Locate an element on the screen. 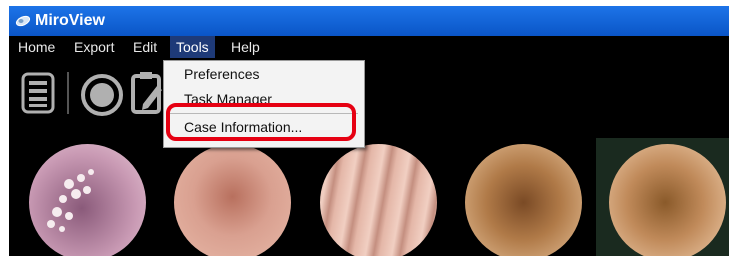 The height and width of the screenshot is (257, 731). bubbles-texture is located at coordinates (70, 200).